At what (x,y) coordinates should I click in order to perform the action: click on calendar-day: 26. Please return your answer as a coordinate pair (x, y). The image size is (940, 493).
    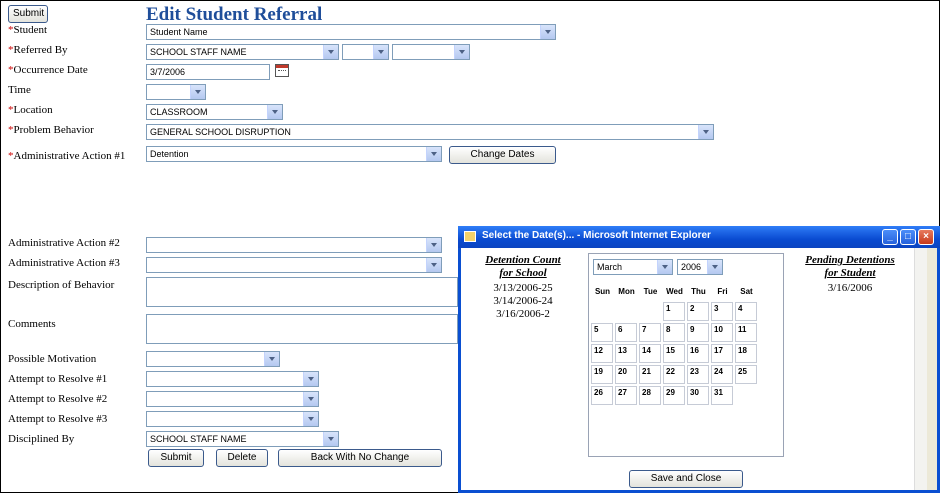
    Looking at the image, I should click on (602, 395).